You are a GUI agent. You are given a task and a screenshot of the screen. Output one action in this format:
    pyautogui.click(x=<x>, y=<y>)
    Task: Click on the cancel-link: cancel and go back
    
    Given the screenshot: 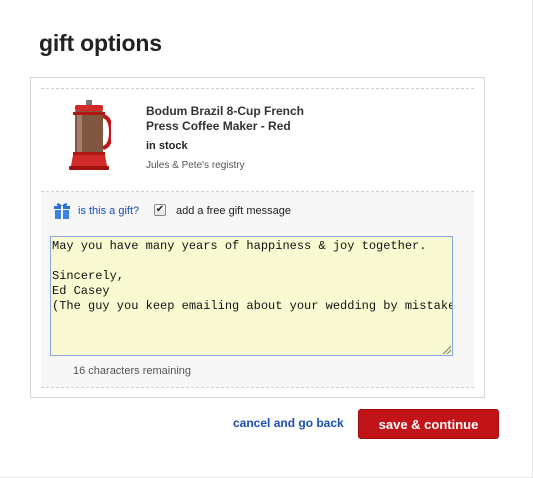 What is the action you would take?
    pyautogui.click(x=288, y=423)
    